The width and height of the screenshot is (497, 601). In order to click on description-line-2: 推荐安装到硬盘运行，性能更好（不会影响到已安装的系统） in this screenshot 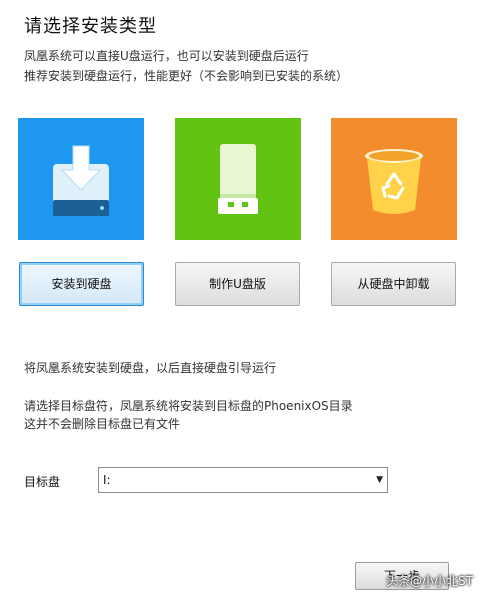, I will do `click(186, 76)`.